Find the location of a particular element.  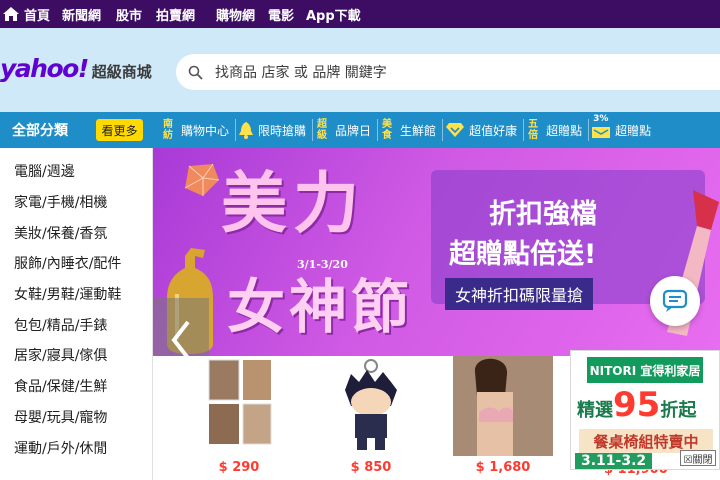

top-nav-stock-label: 股市 is located at coordinates (129, 16).